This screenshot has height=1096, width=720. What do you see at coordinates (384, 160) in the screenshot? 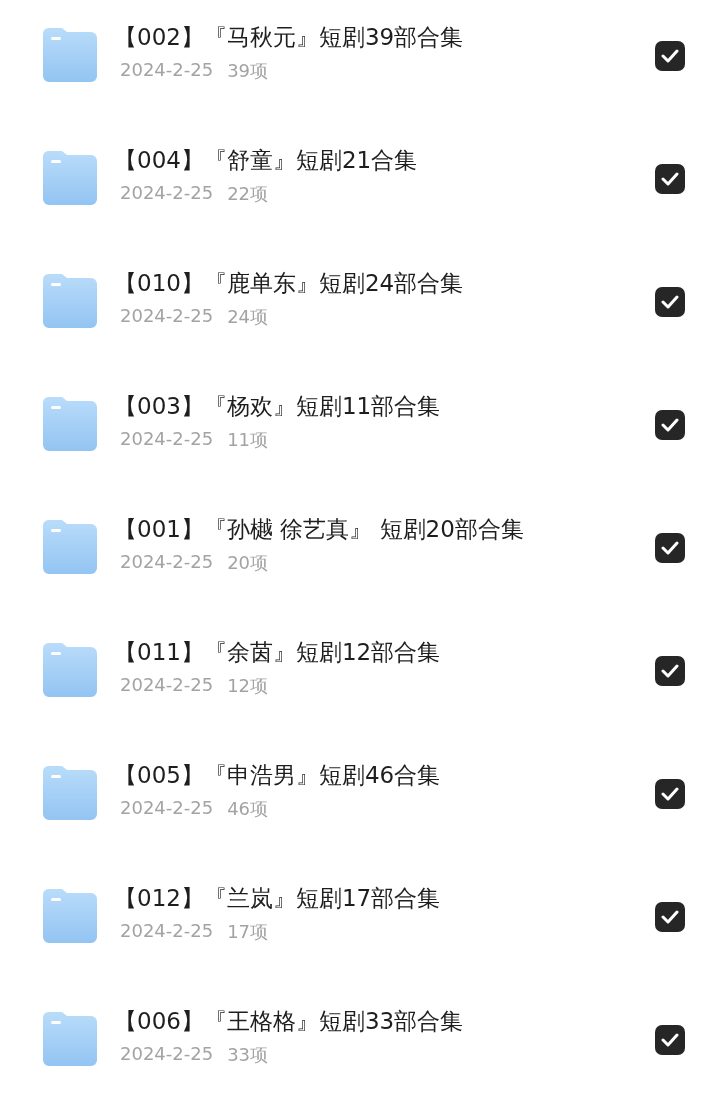
I see `folder-name: 【004】『舒童』短剧21合集` at bounding box center [384, 160].